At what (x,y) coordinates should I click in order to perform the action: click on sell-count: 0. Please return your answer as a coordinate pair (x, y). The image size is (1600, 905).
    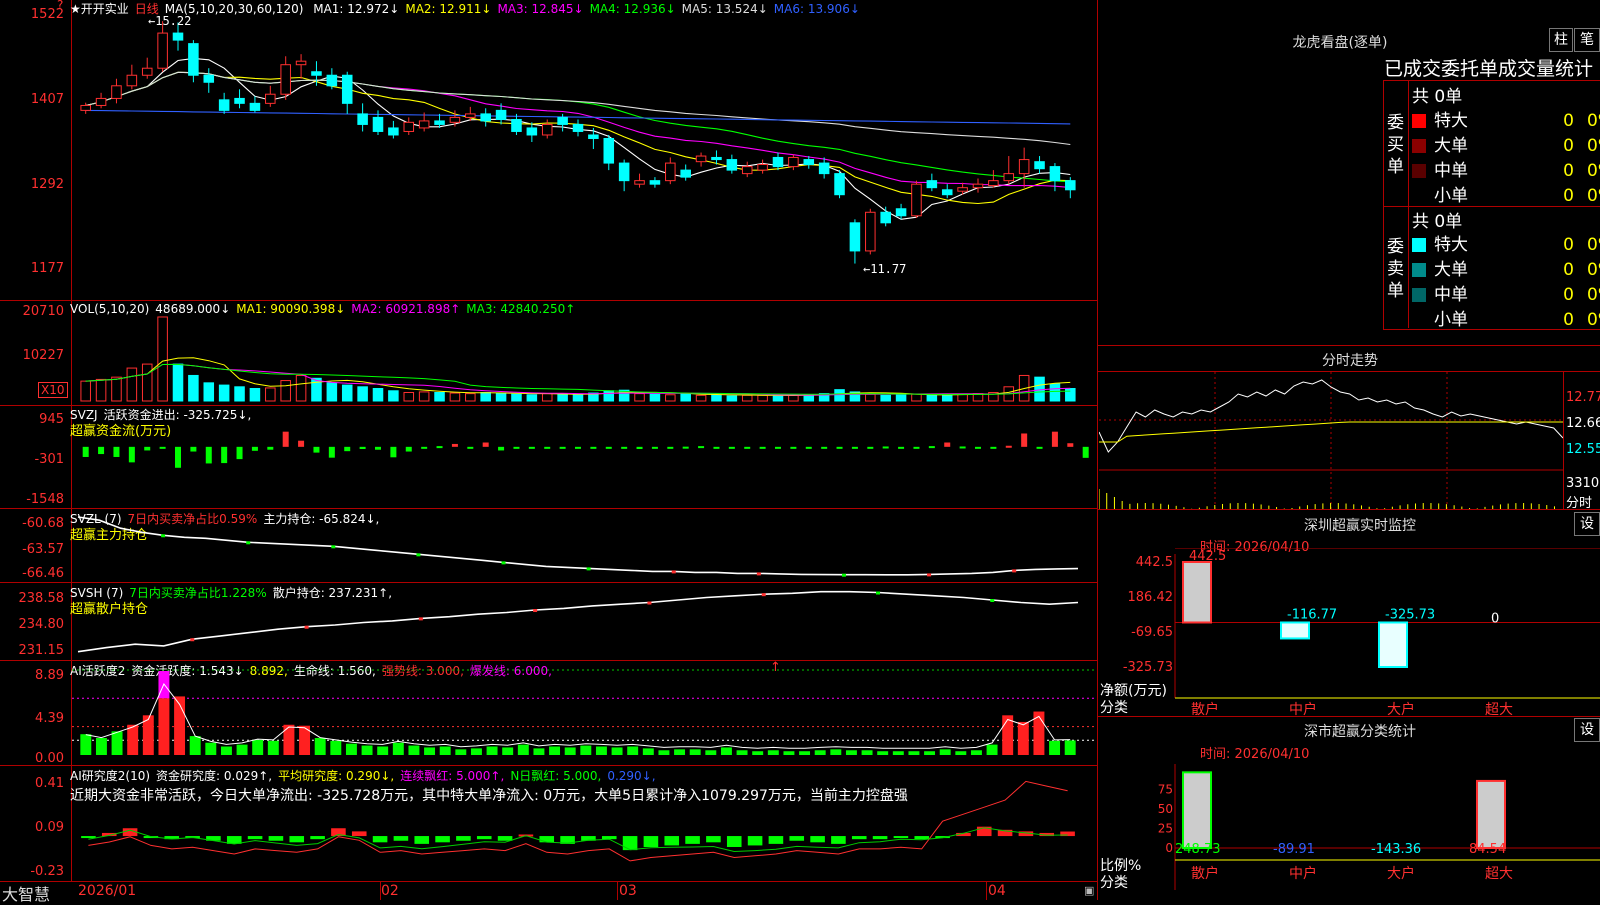
    Looking at the image, I should click on (1568, 245).